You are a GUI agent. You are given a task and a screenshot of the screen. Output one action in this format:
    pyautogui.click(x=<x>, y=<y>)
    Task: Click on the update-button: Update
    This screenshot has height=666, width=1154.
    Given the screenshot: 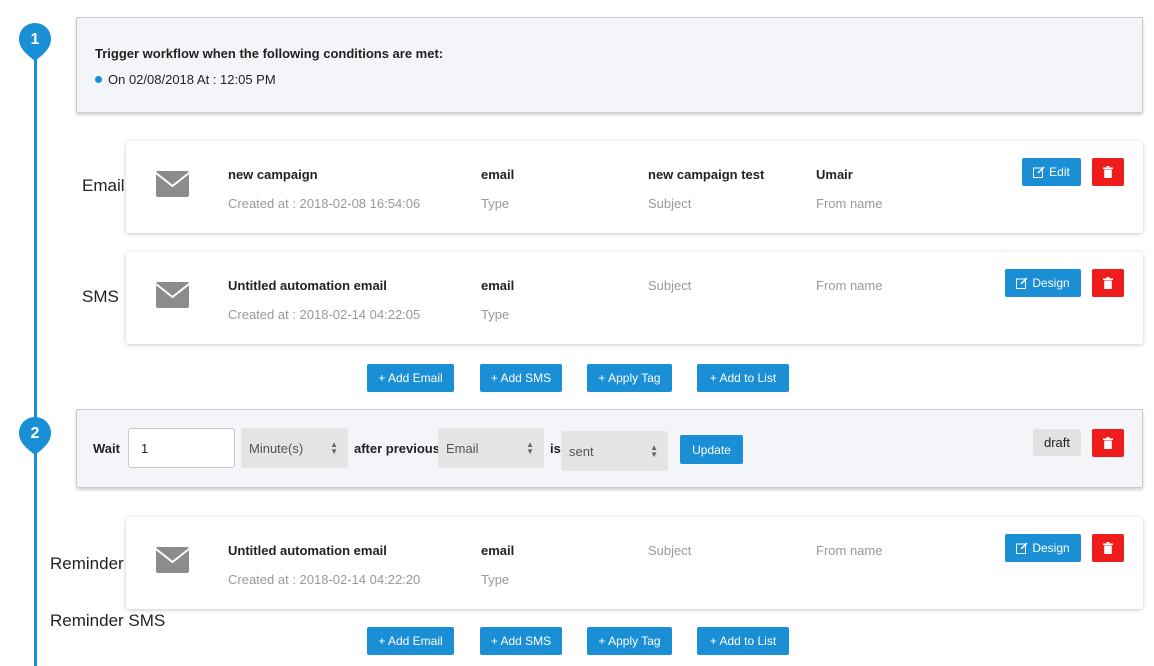 What is the action you would take?
    pyautogui.click(x=711, y=449)
    